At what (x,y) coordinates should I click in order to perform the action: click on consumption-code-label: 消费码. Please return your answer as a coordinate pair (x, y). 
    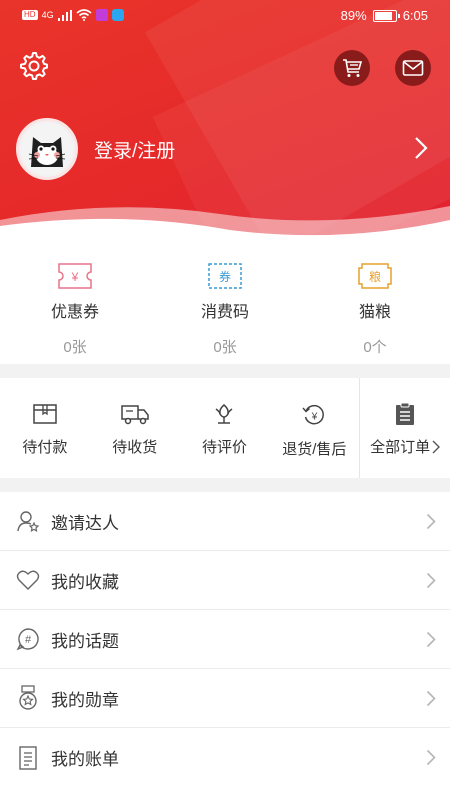
    Looking at the image, I should click on (224, 312).